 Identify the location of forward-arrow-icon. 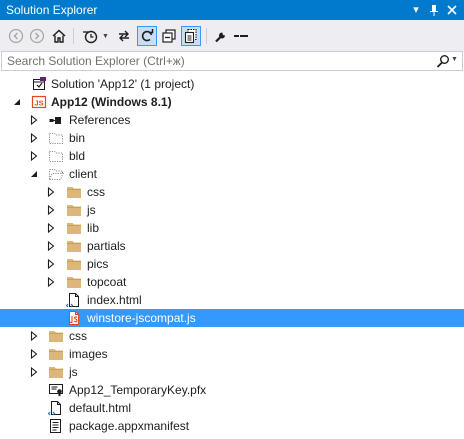
(37, 36).